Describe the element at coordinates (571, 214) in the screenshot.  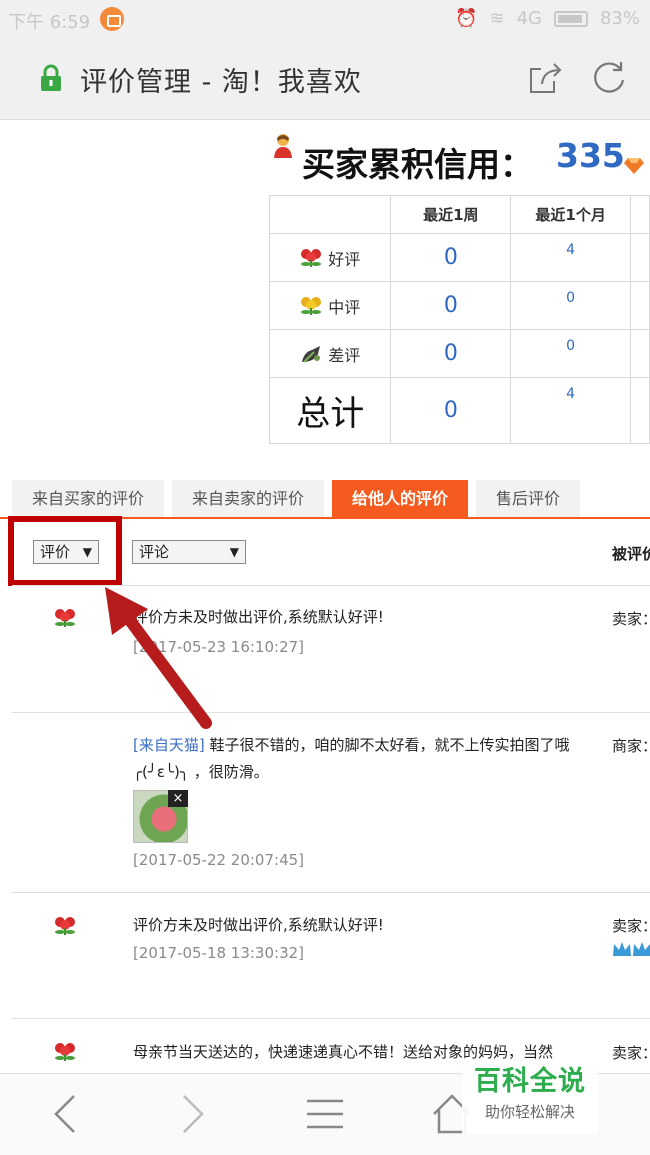
I see `table-header-month: 最近1个月` at that location.